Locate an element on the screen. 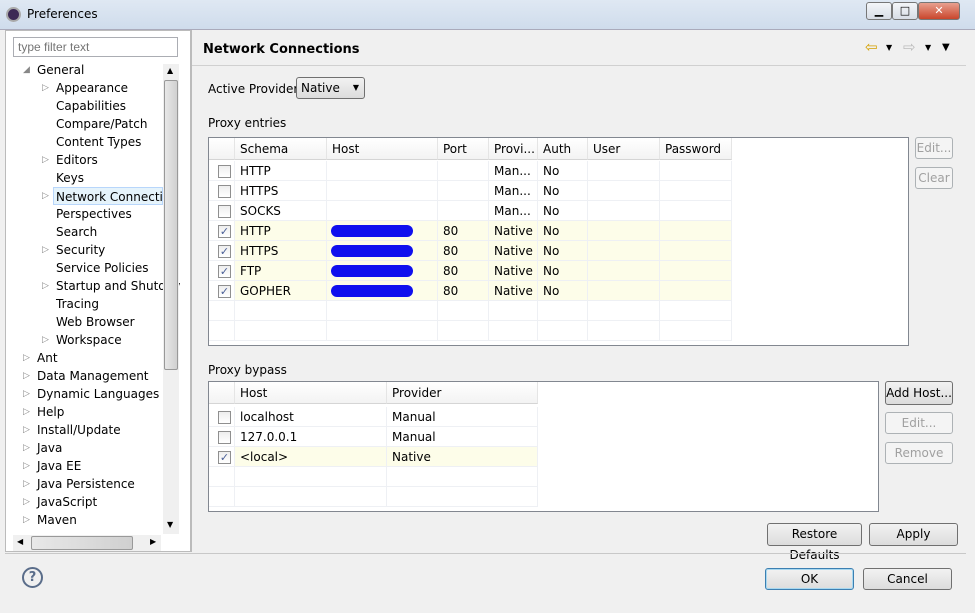  maximize-button: □ is located at coordinates (905, 11).